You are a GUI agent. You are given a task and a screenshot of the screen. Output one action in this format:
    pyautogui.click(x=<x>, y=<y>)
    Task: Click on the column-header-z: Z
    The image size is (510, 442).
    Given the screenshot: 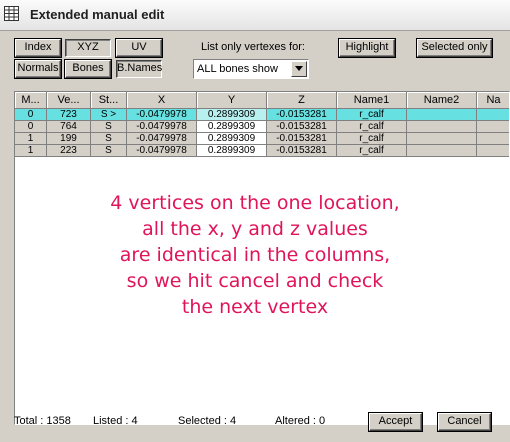 What is the action you would take?
    pyautogui.click(x=302, y=100)
    